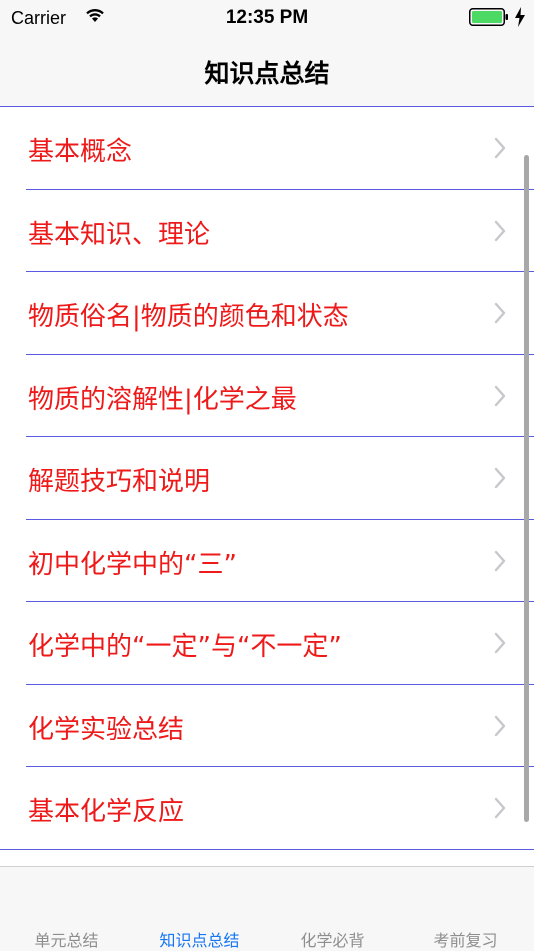  Describe the element at coordinates (185, 647) in the screenshot. I see `list-item-label: 化学中的“一定”与“不一定”` at that location.